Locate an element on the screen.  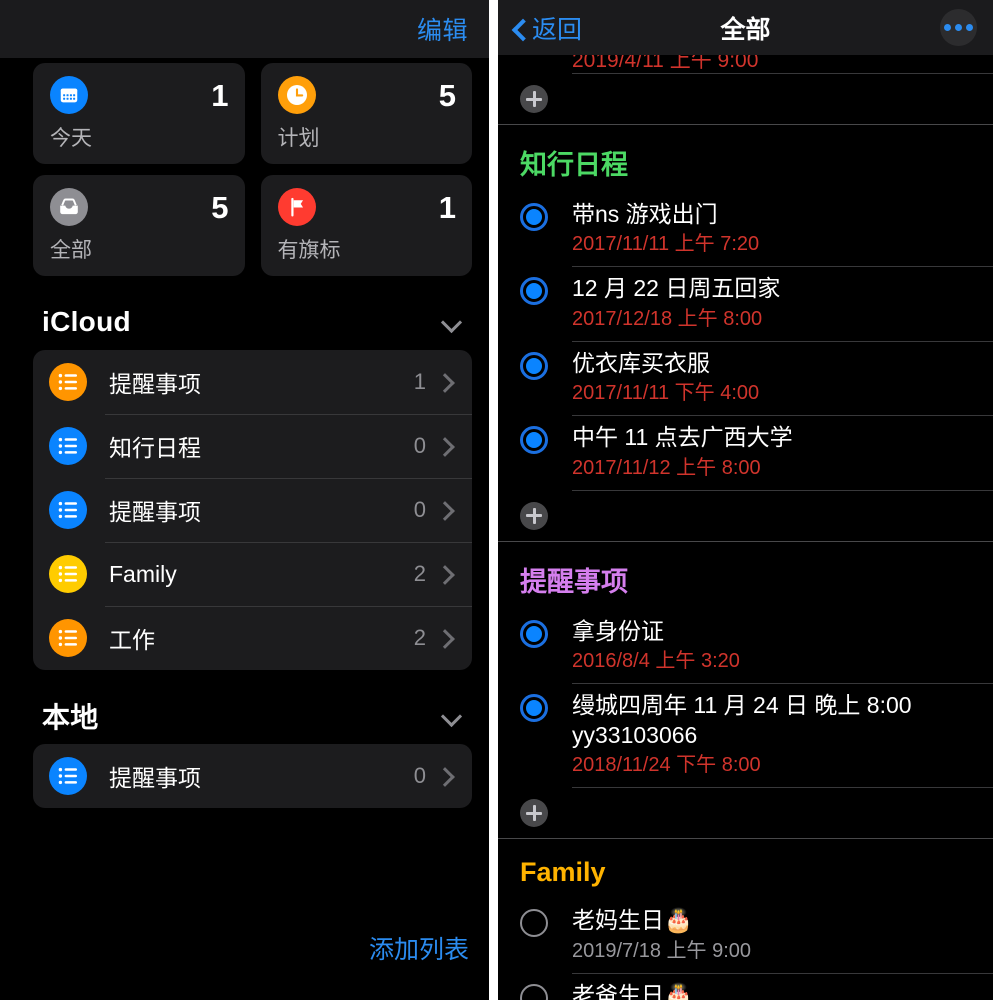
clipped-reminder-date: 2019/4/11 上午 9:00 is located at coordinates (665, 63).